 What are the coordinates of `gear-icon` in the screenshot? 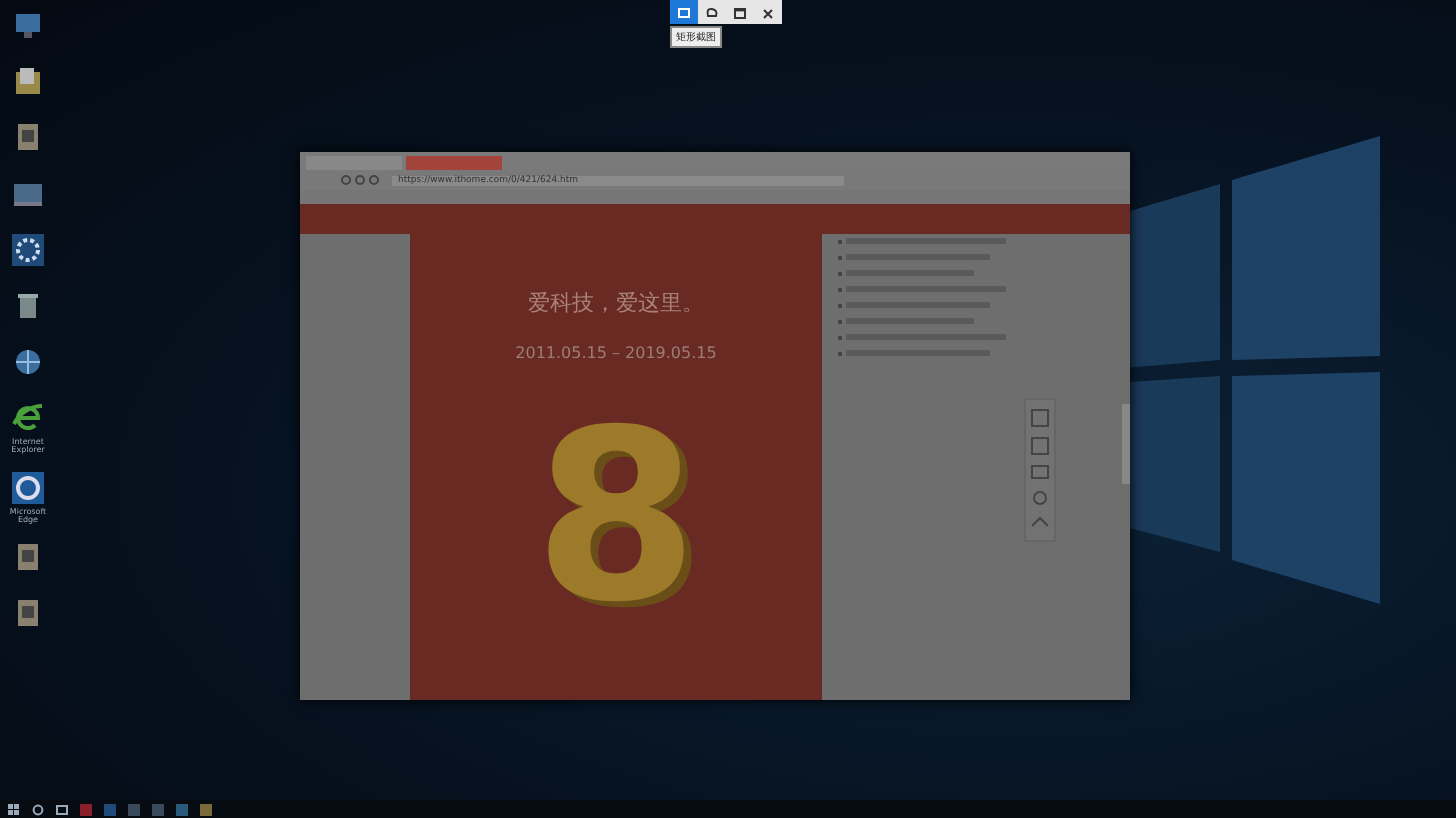 It's located at (28, 250).